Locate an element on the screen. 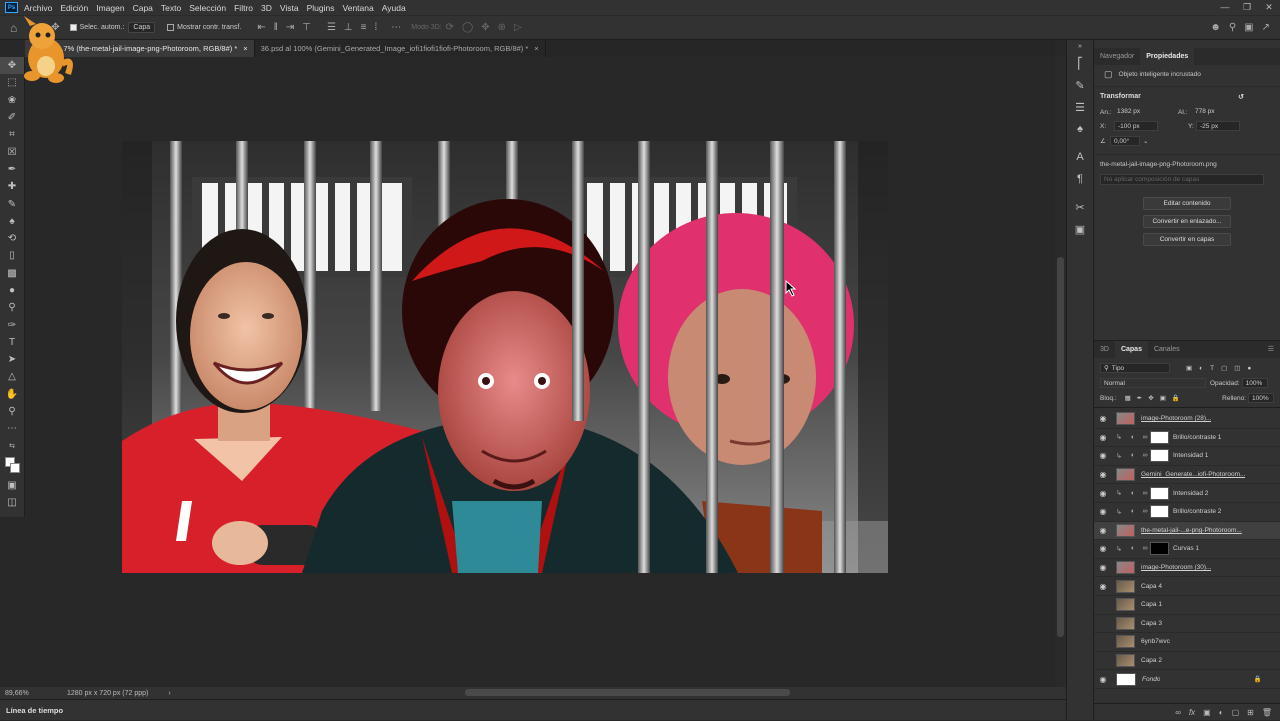 This screenshot has width=1280, height=721. tab-navegador: Navegador is located at coordinates (1117, 56).